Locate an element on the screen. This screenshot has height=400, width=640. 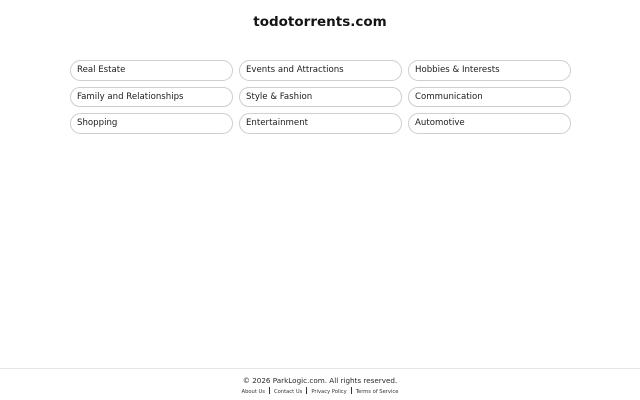
category-link-automotive: Automotive is located at coordinates (489, 123).